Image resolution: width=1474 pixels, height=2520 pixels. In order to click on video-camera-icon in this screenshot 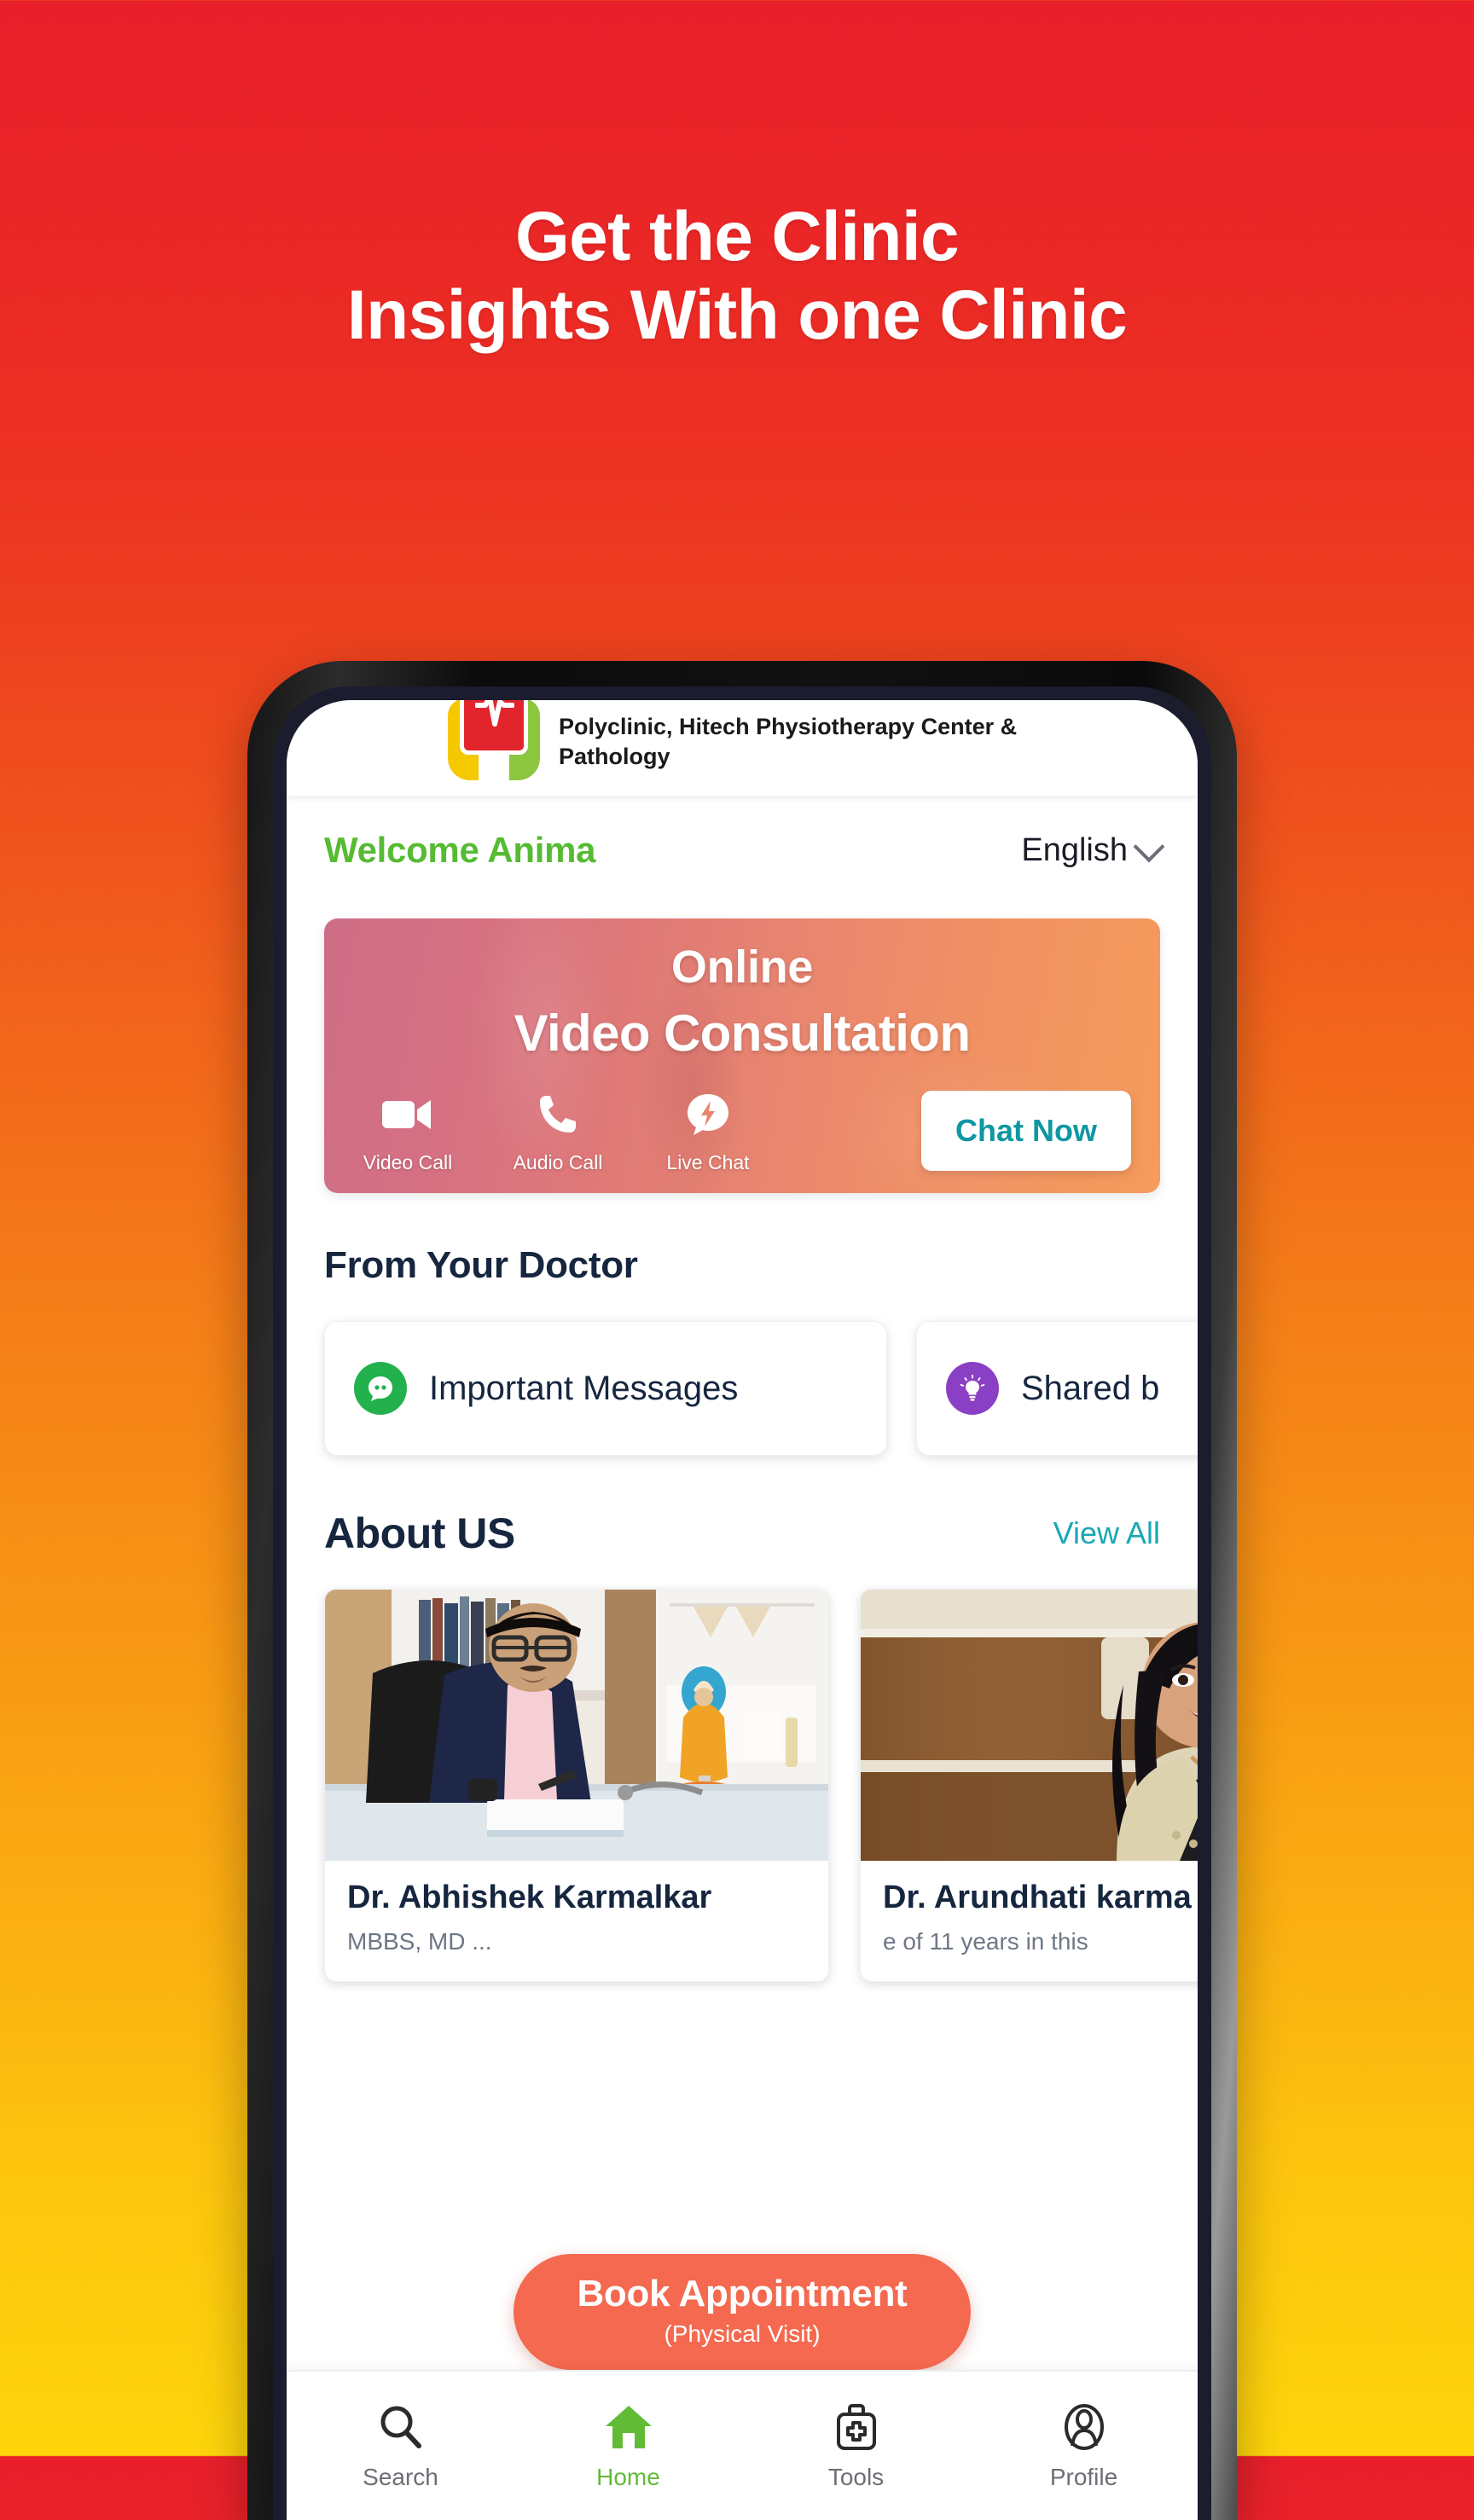, I will do `click(407, 1114)`.